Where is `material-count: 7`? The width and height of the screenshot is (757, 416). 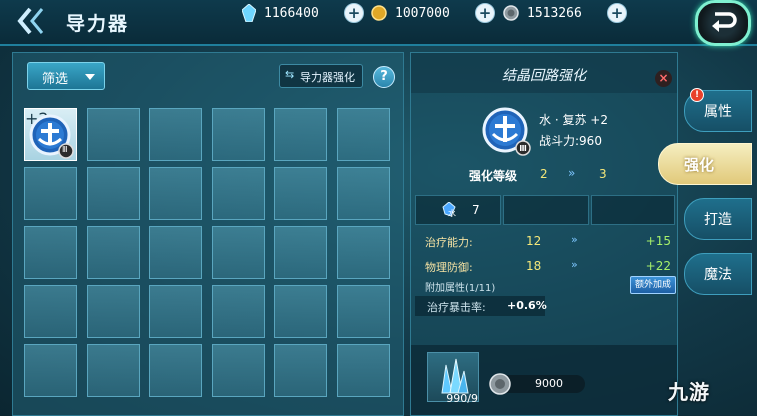
material-count: 7 is located at coordinates (476, 210).